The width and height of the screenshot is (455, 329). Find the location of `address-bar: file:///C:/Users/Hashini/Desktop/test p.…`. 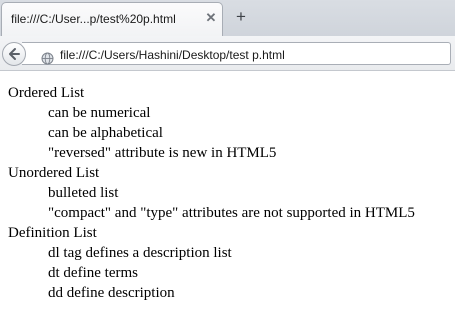

address-bar: file:///C:/Users/Hashini/Desktop/test p.… is located at coordinates (236, 53).